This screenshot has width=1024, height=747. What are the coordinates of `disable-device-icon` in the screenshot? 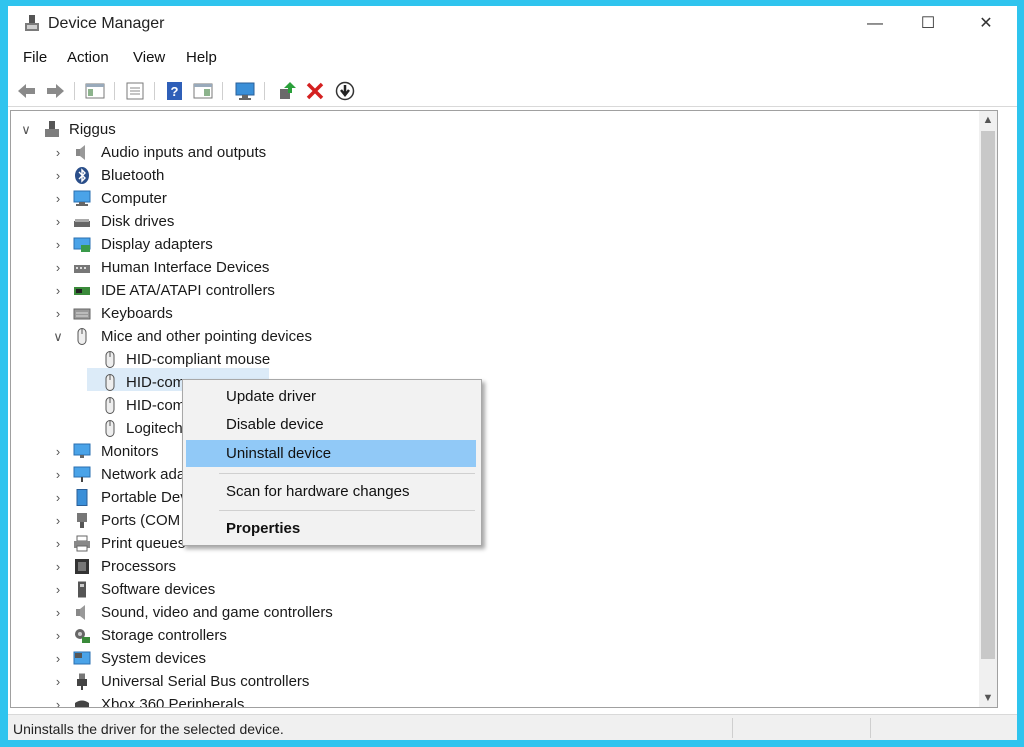 It's located at (345, 91).